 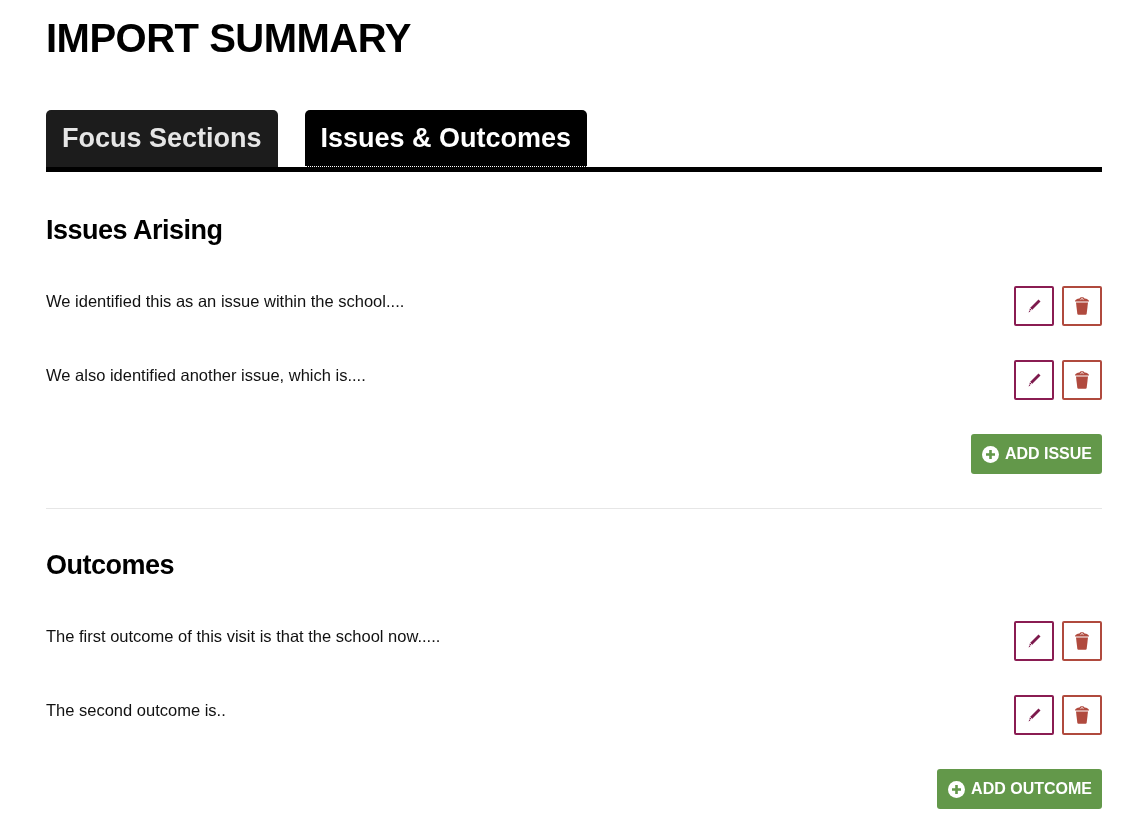 What do you see at coordinates (229, 38) in the screenshot?
I see `page-title: IMPORT SUMMARY` at bounding box center [229, 38].